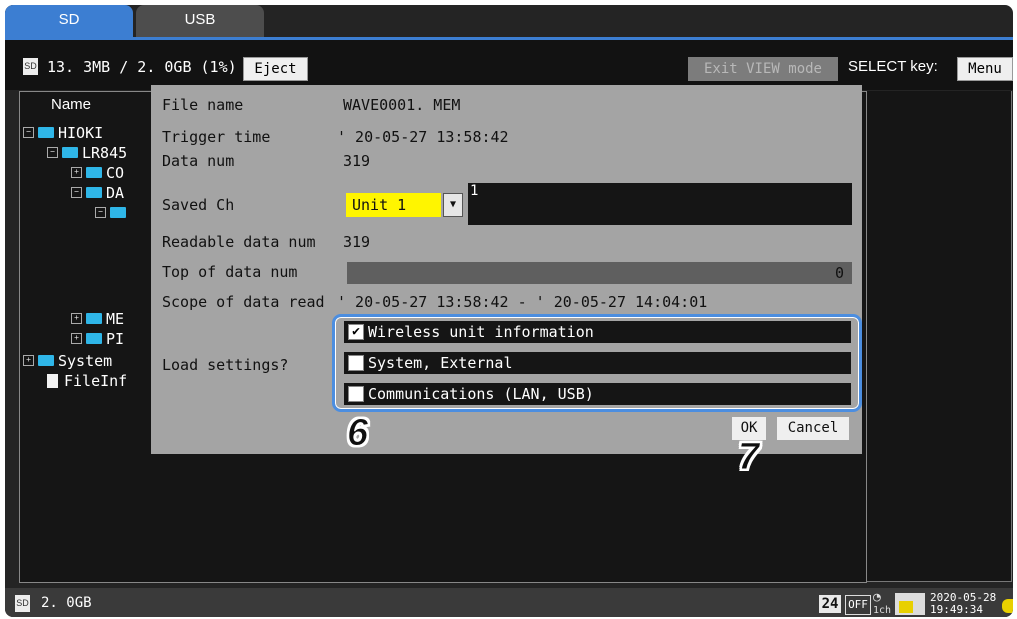  Describe the element at coordinates (357, 433) in the screenshot. I see `step-callout-6: 6` at that location.